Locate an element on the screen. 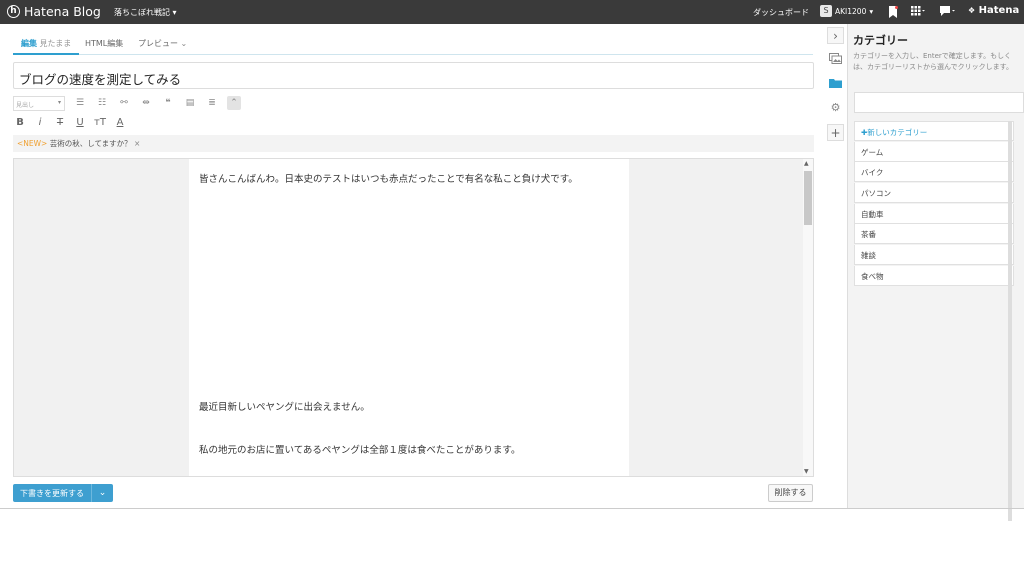 The height and width of the screenshot is (576, 1024). avatar: S is located at coordinates (826, 11).